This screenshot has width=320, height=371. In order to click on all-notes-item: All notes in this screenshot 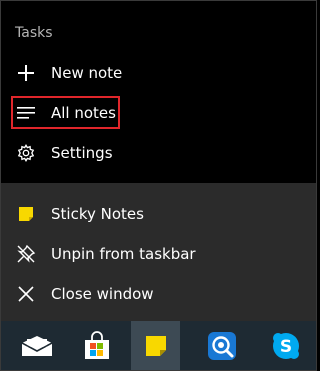, I will do `click(158, 113)`.